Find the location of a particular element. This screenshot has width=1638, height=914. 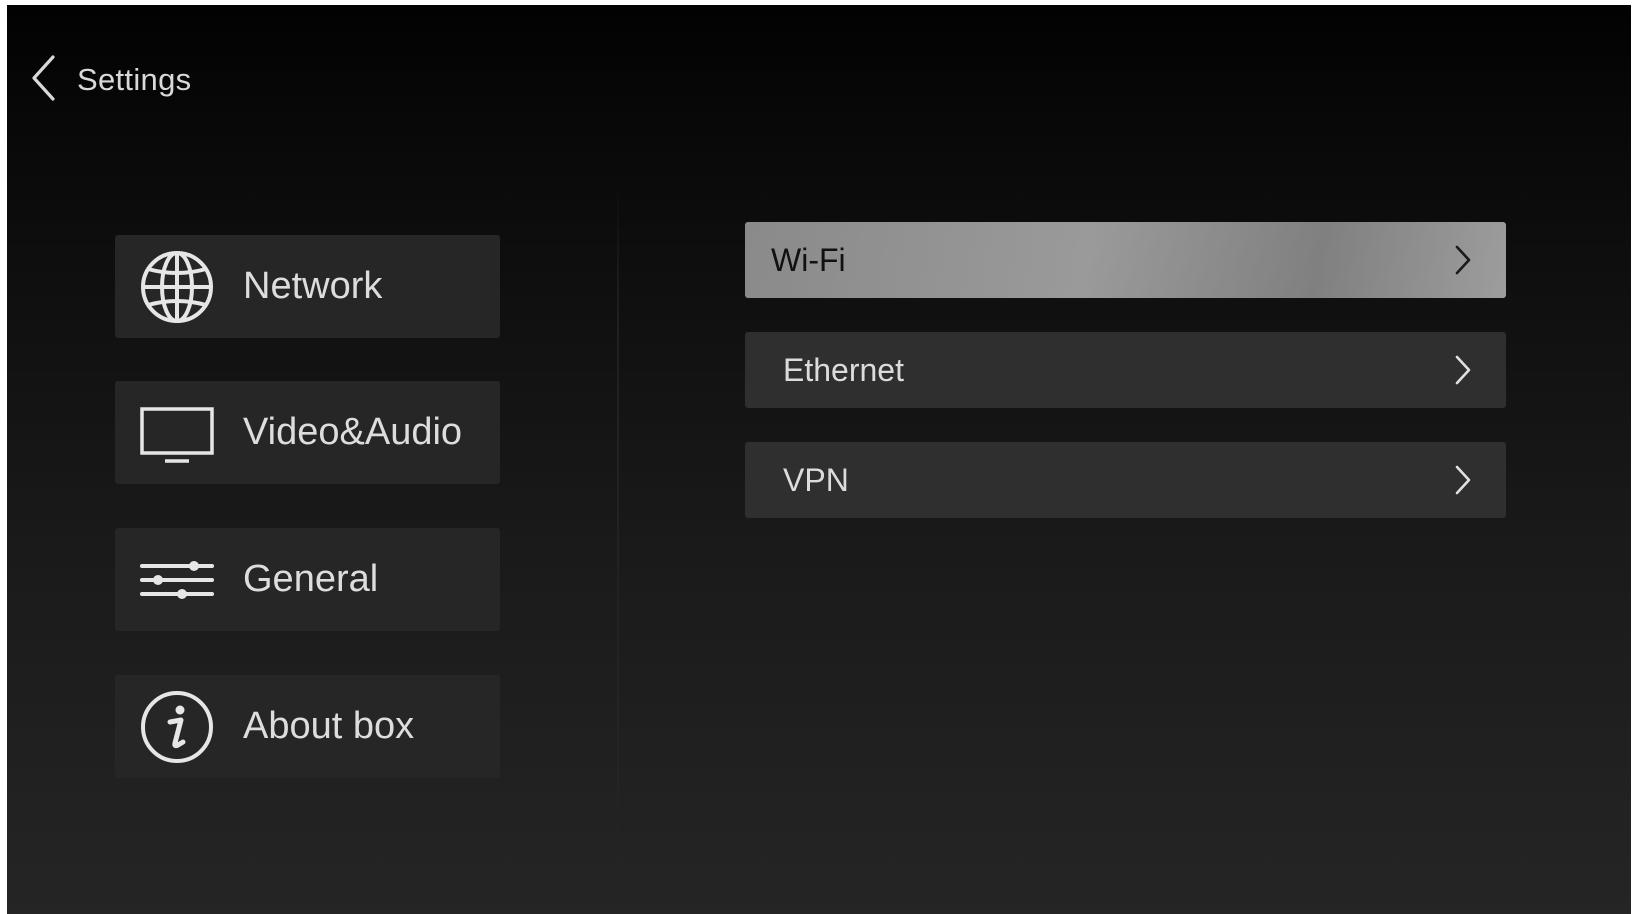

globe-icon is located at coordinates (177, 287).